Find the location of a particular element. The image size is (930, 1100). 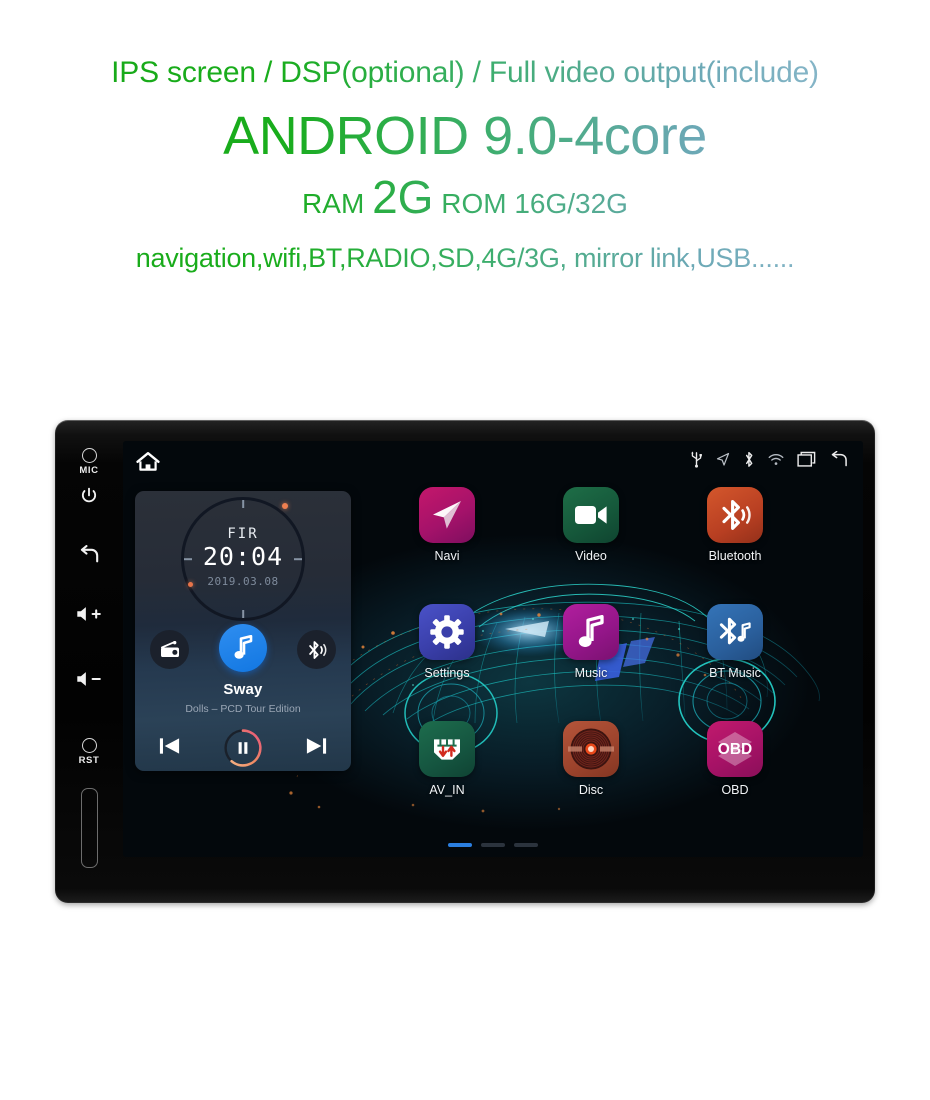

av-input-icon is located at coordinates (447, 749).